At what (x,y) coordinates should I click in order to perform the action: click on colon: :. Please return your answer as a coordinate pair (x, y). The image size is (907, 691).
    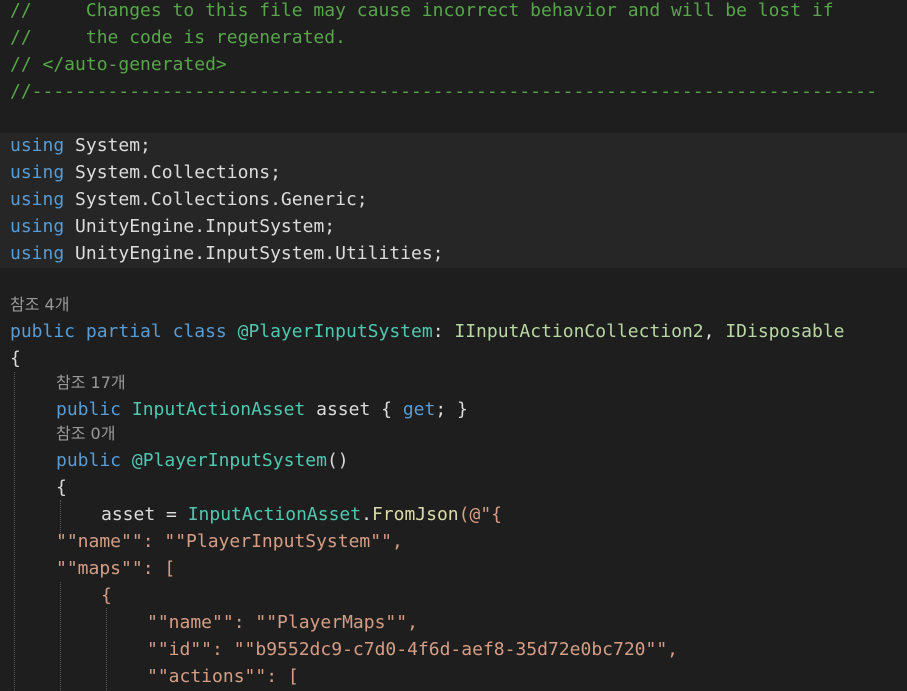
    Looking at the image, I should click on (443, 331).